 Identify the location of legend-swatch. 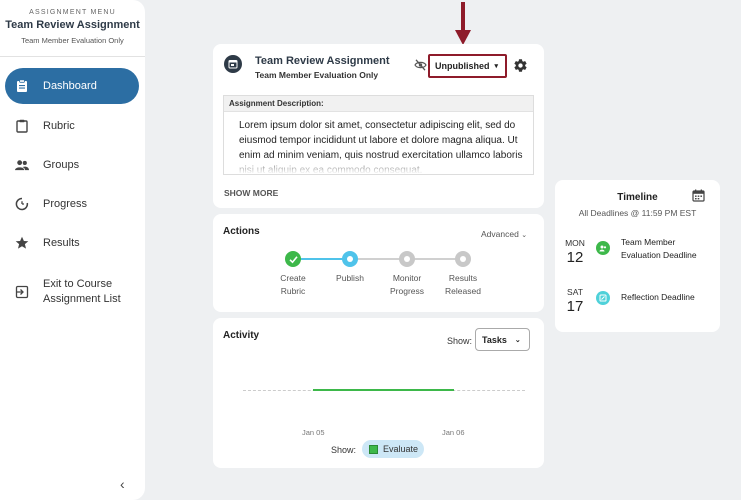
(373, 449).